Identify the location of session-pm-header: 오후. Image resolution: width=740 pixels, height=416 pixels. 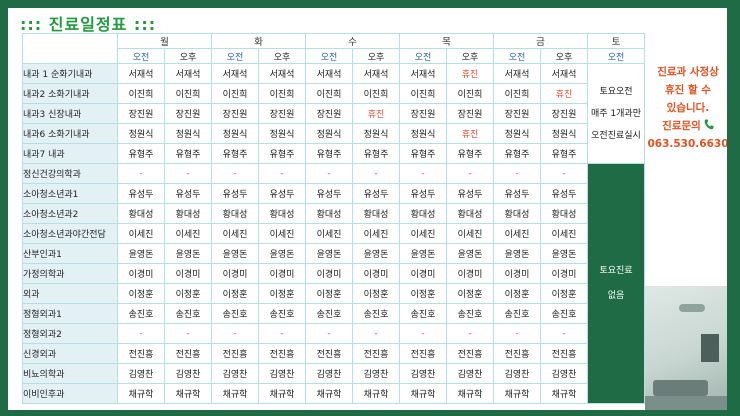
(376, 56).